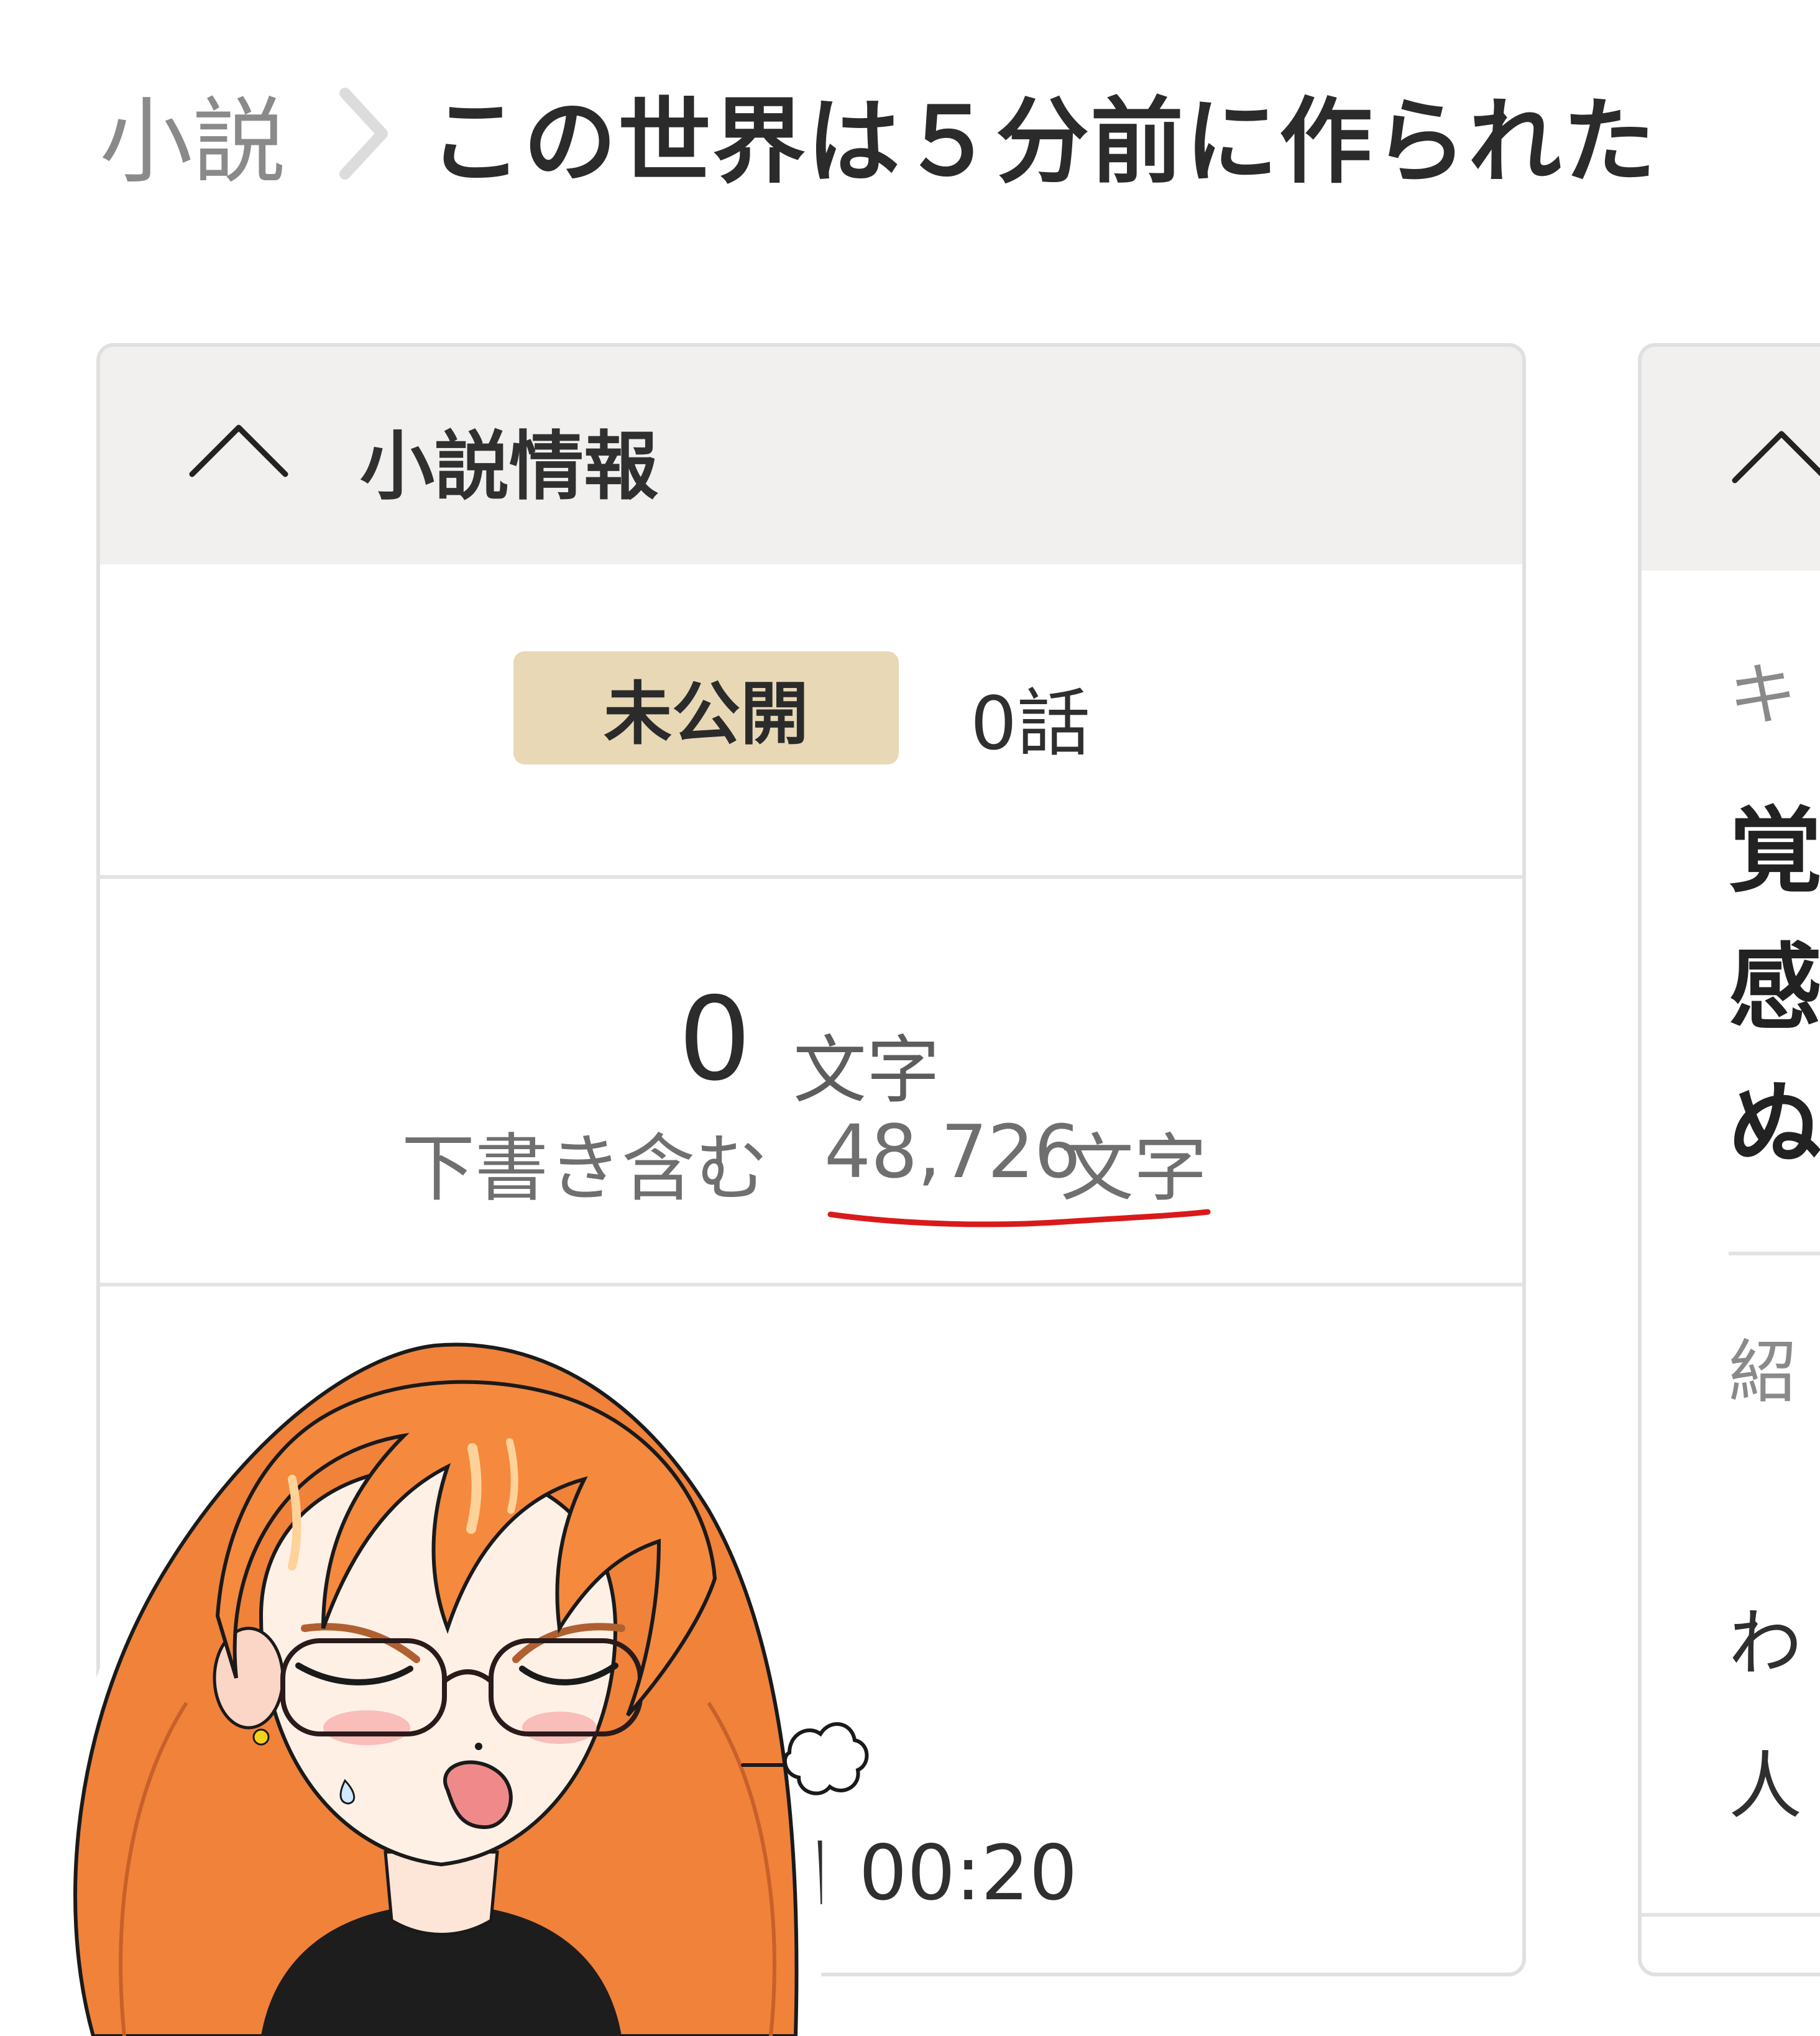 This screenshot has height=2036, width=1820. What do you see at coordinates (1774, 851) in the screenshot?
I see `side-text-line: 覚` at bounding box center [1774, 851].